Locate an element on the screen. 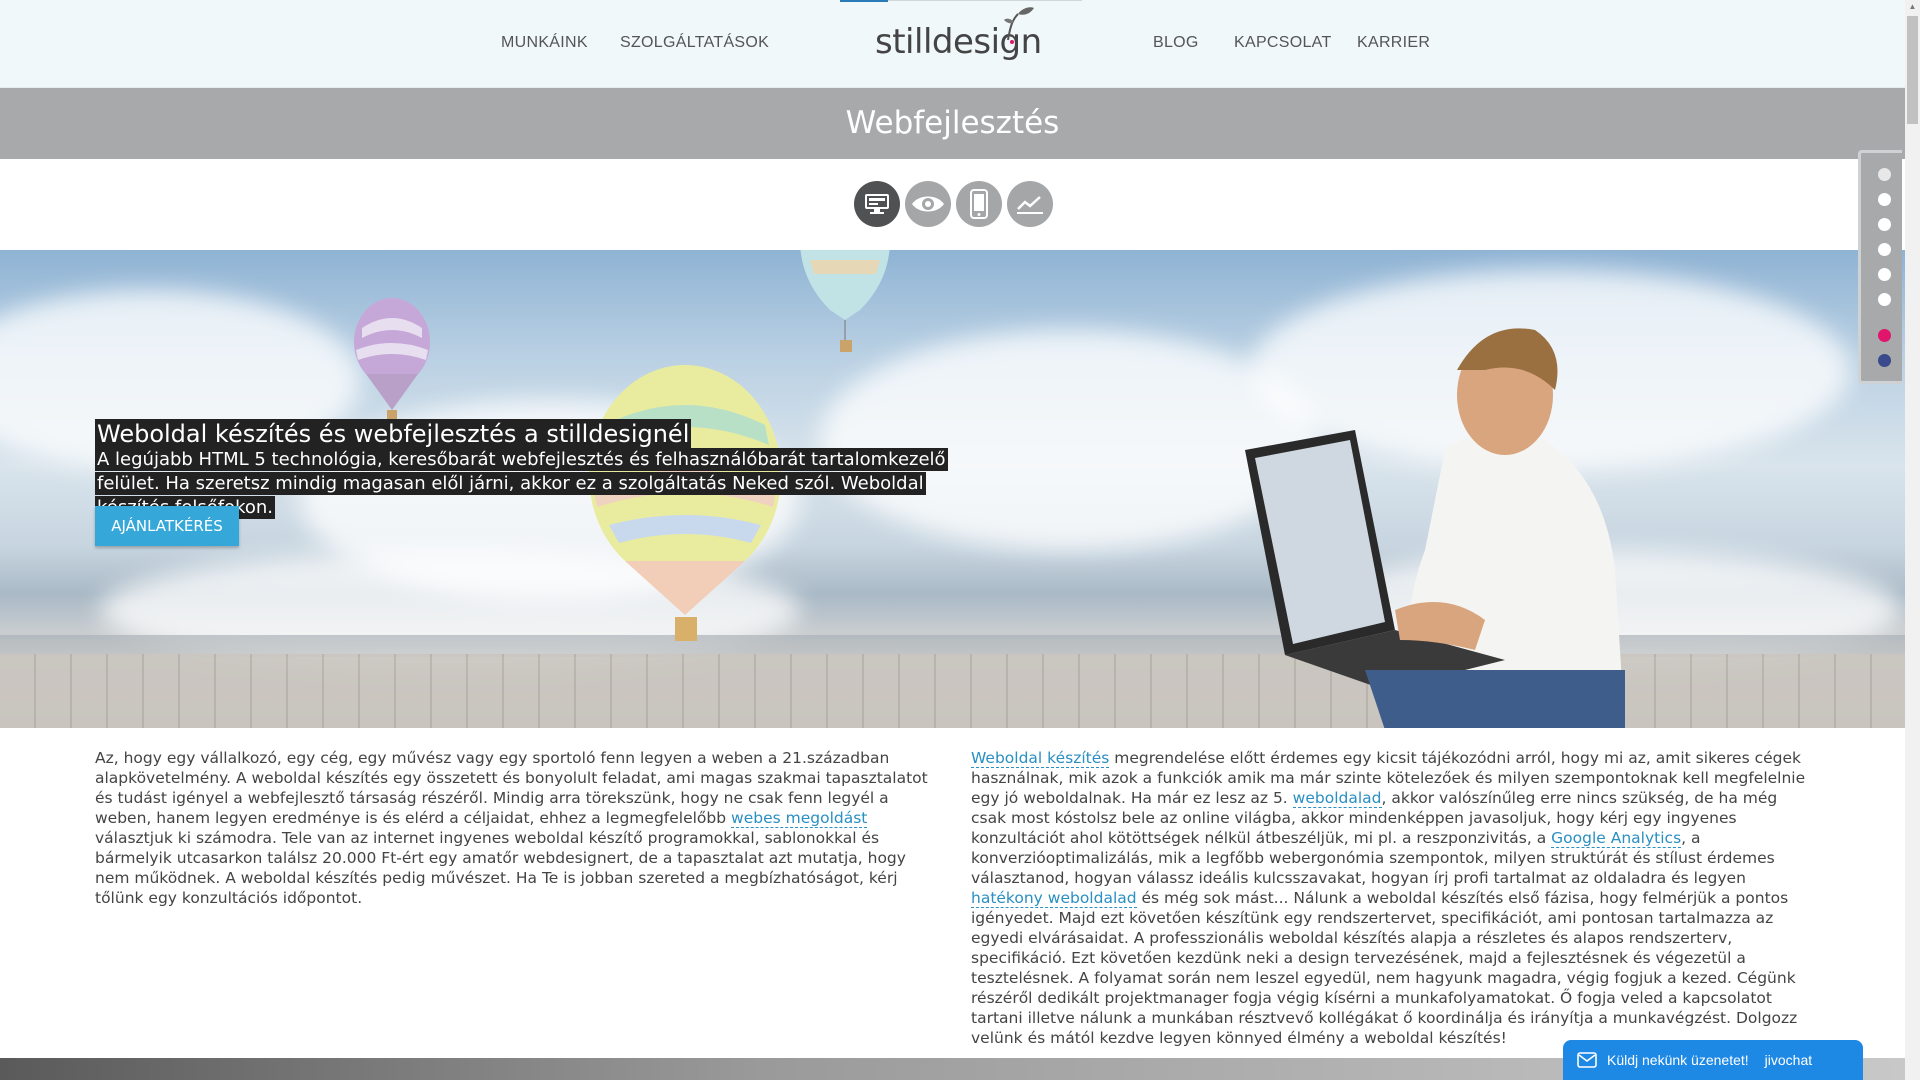 Image resolution: width=1920 pixels, height=1080 pixels. pager-top-icon is located at coordinates (1884, 174).